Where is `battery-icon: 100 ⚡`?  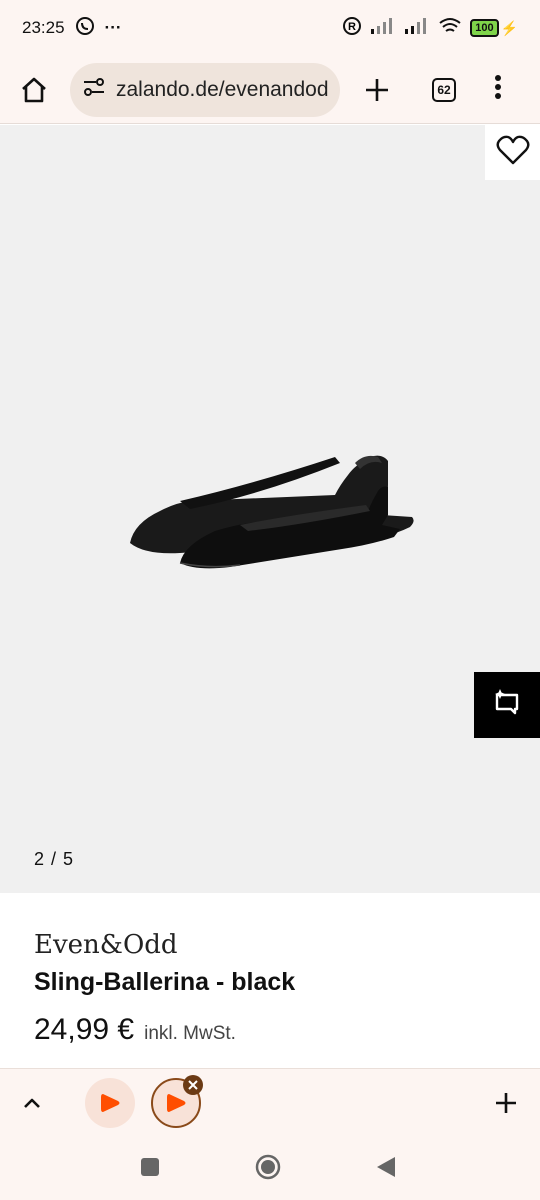
battery-icon: 100 ⚡ is located at coordinates (494, 28).